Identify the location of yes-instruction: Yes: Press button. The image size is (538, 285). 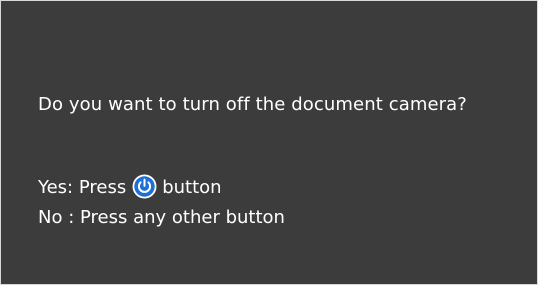
(130, 187).